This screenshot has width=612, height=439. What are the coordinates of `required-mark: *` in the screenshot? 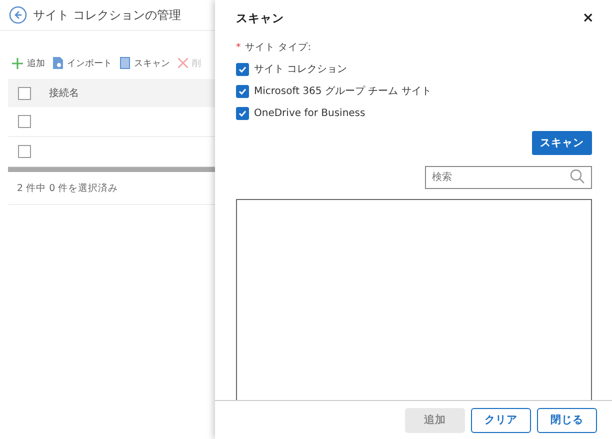 It's located at (238, 47).